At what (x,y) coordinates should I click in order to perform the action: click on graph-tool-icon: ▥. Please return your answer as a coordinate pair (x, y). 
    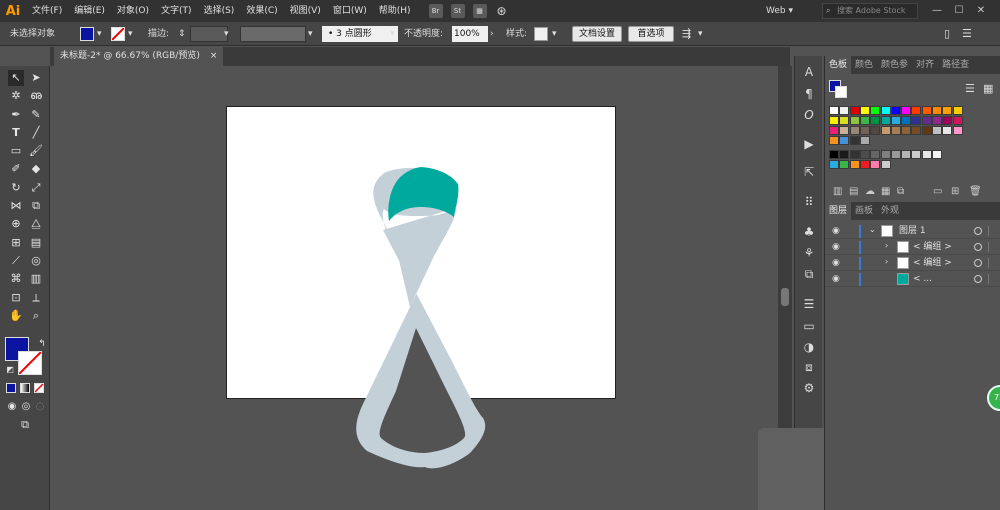
    Looking at the image, I should click on (36, 279).